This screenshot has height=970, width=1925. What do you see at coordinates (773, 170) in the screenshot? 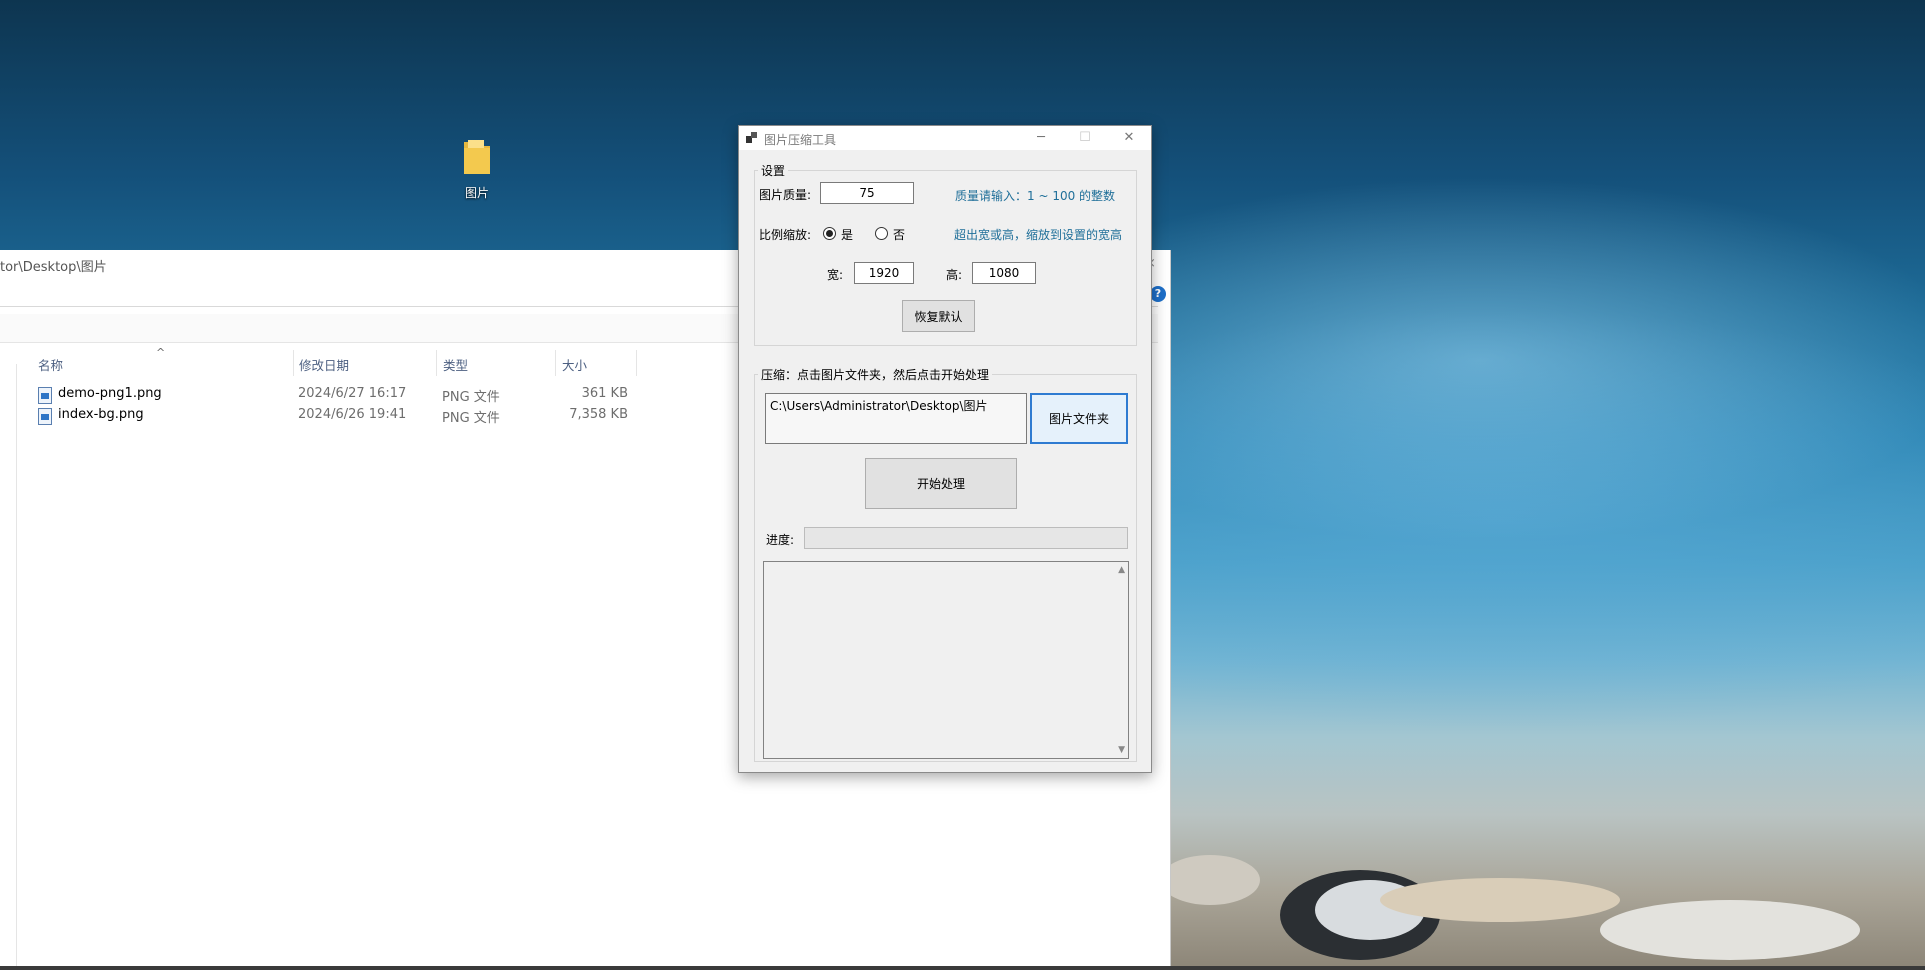
I see `settings-group-title: 设置` at bounding box center [773, 170].